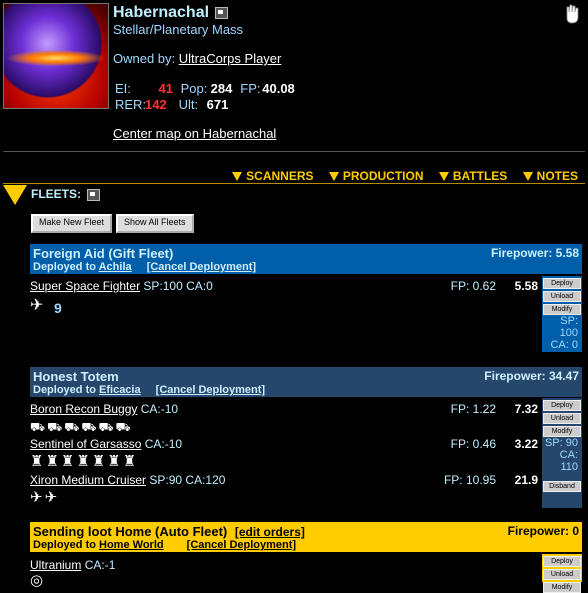 The width and height of the screenshot is (588, 593). Describe the element at coordinates (472, 176) in the screenshot. I see `tab-battles: BATTLES` at that location.